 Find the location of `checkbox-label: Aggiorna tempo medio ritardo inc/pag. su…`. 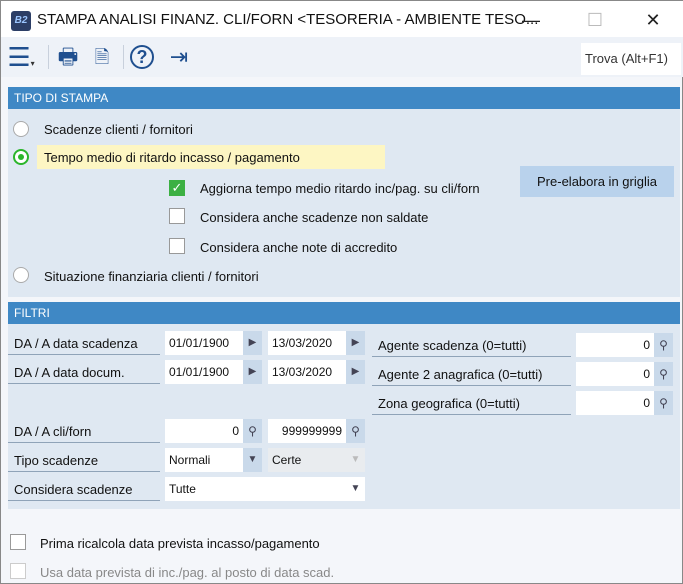

checkbox-label: Aggiorna tempo medio ritardo inc/pag. su… is located at coordinates (340, 188).